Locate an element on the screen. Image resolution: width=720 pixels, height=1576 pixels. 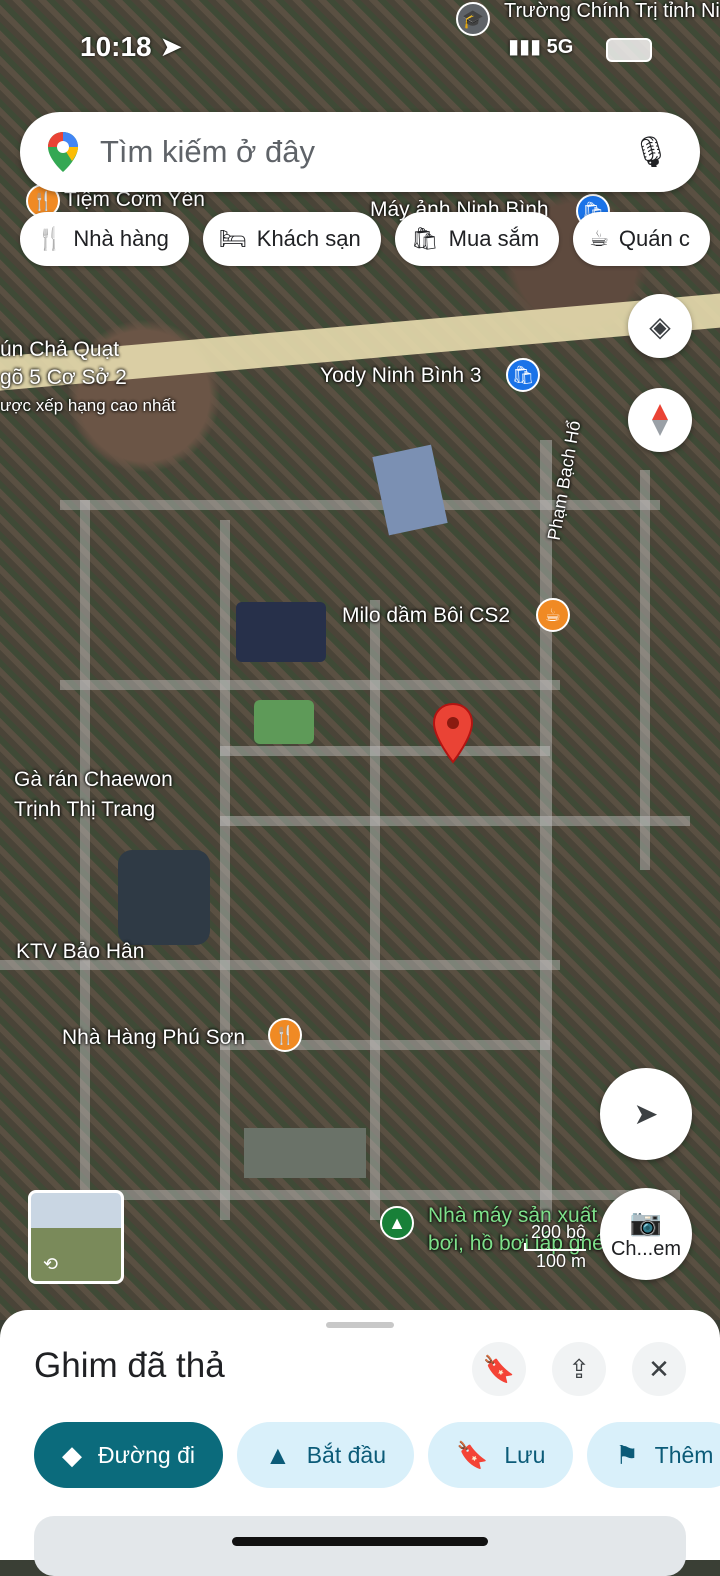
battery-icon is located at coordinates (629, 50).